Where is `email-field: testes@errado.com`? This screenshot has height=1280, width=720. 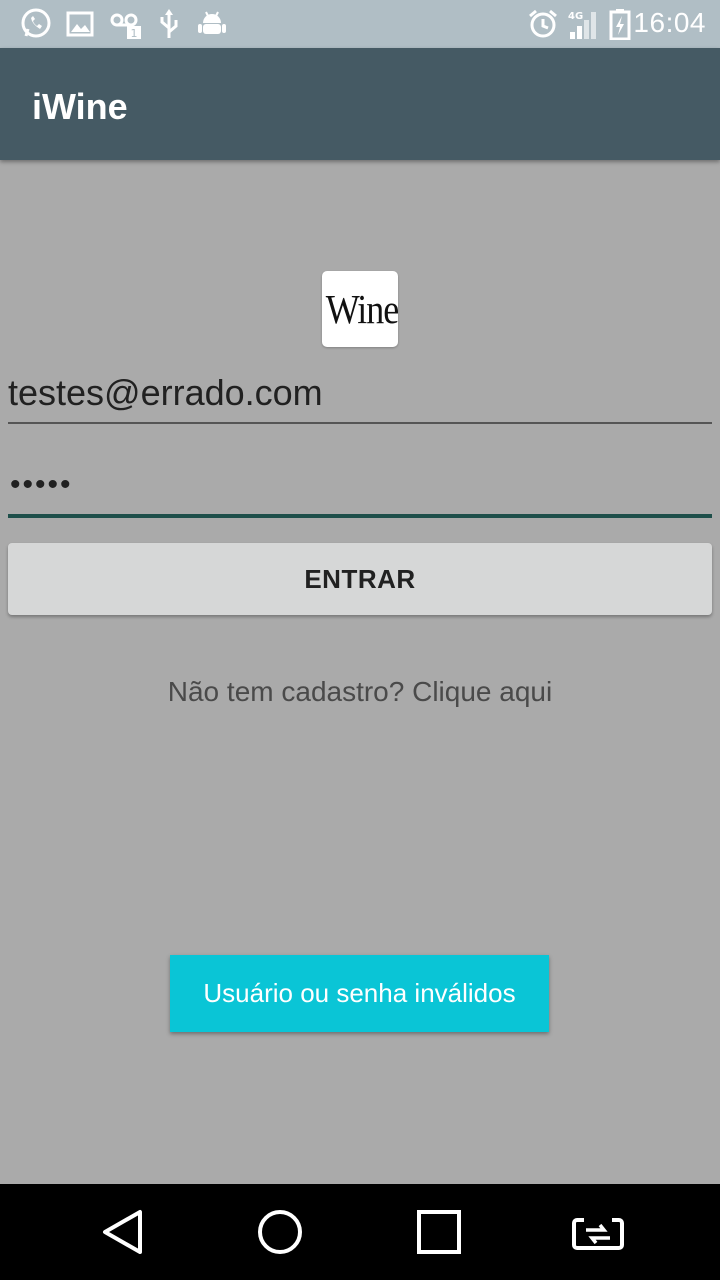 email-field: testes@errado.com is located at coordinates (360, 397).